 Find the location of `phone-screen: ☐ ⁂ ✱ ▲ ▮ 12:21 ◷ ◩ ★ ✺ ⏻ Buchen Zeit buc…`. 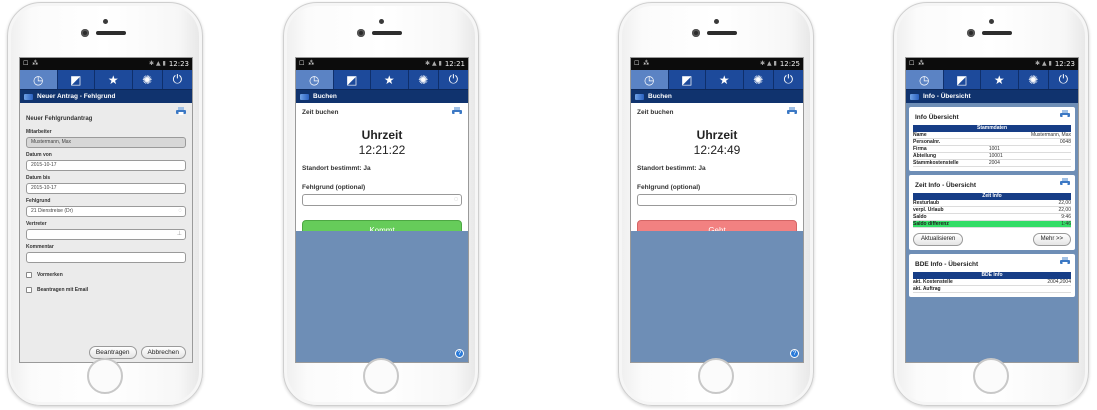

phone-screen: ☐ ⁂ ✱ ▲ ▮ 12:21 ◷ ◩ ★ ✺ ⏻ Buchen Zeit buc… is located at coordinates (382, 210).